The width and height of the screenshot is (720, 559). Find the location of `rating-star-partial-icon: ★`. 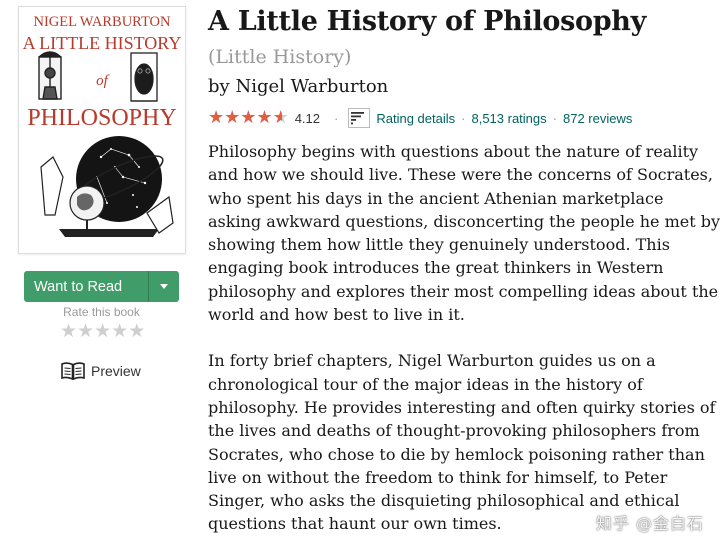

rating-star-partial-icon: ★ is located at coordinates (280, 117).